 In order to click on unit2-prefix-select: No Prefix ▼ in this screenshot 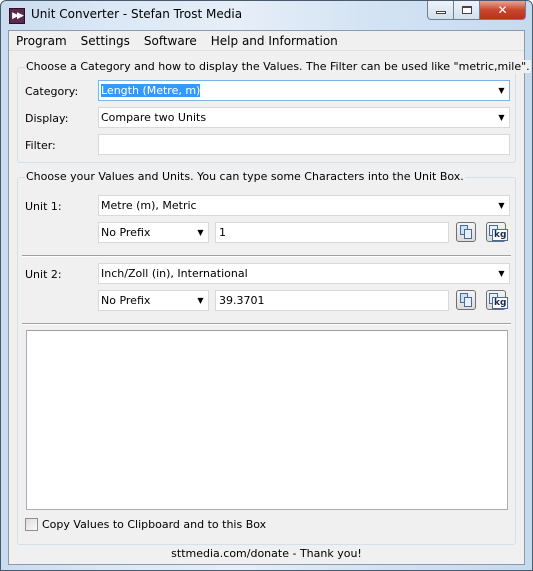, I will do `click(153, 300)`.